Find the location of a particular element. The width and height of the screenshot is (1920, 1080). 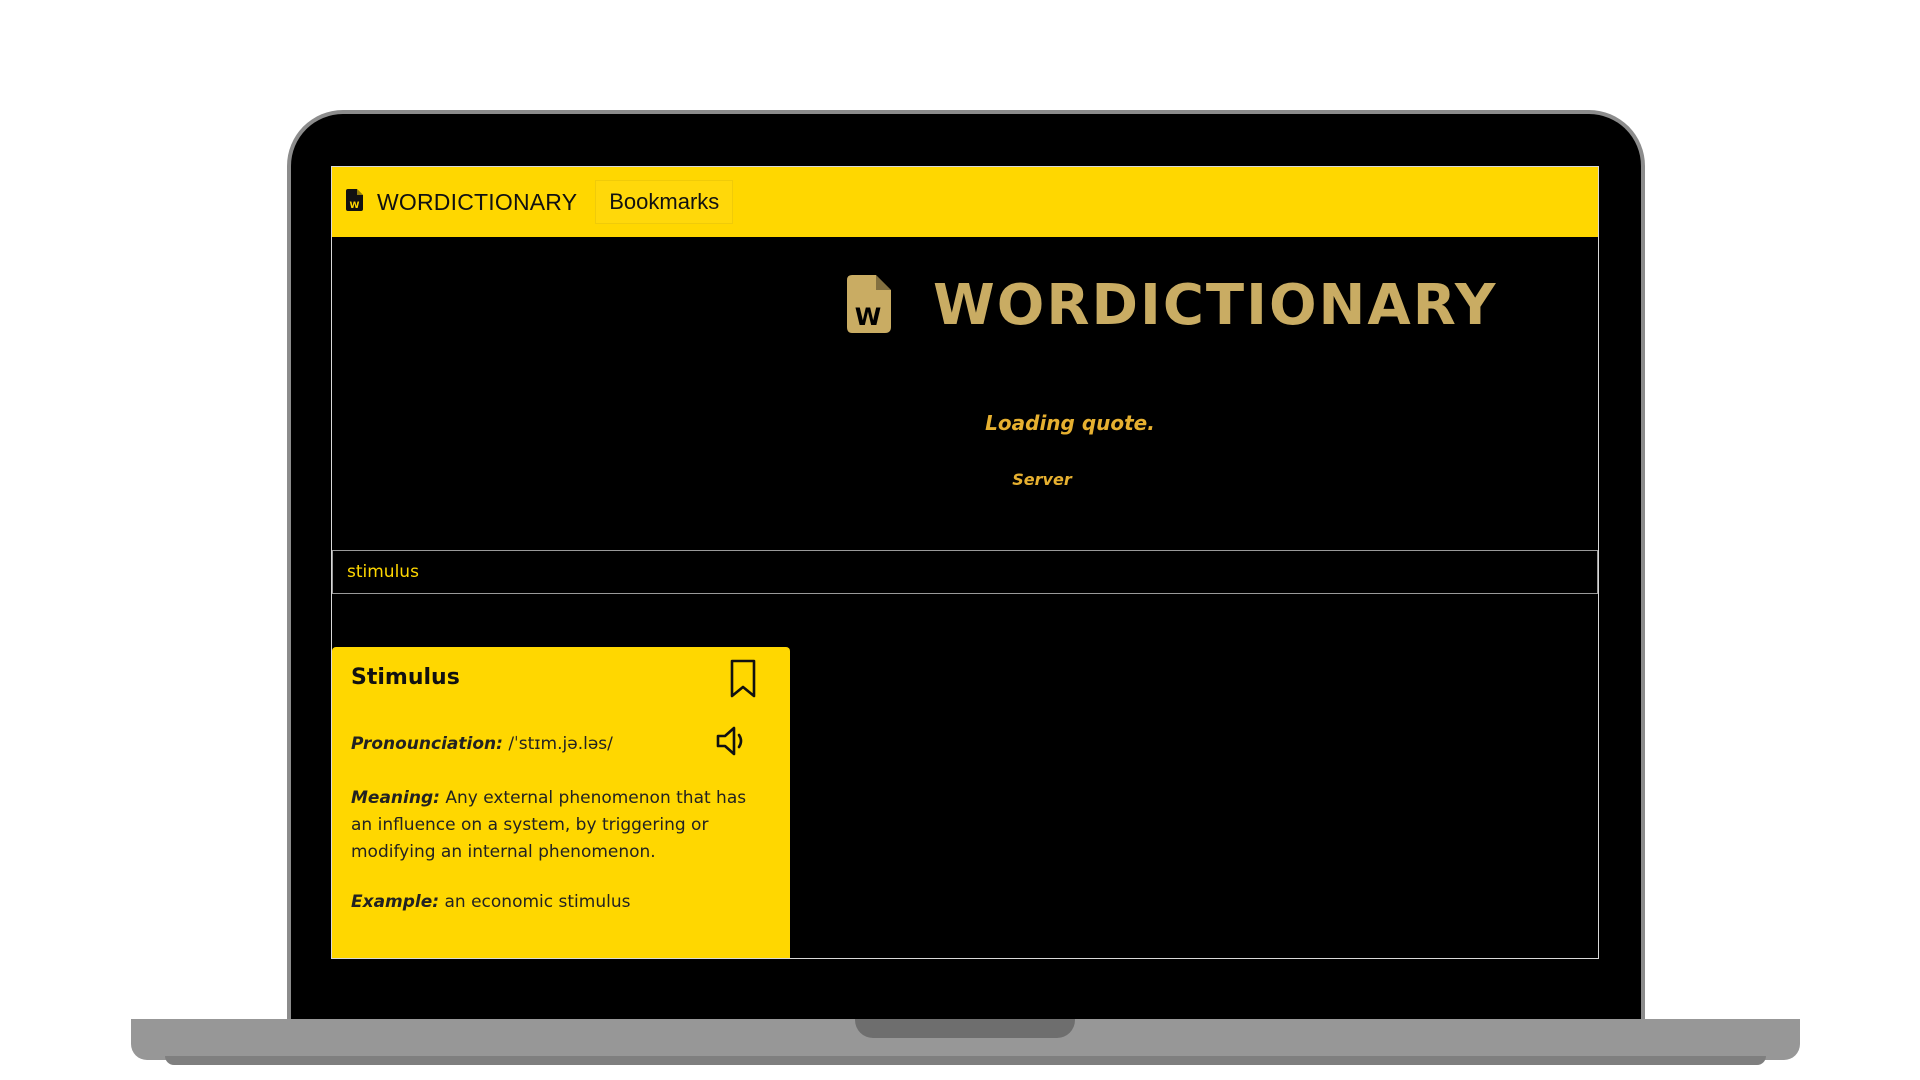

example-value: an economic stimulus is located at coordinates (537, 902).